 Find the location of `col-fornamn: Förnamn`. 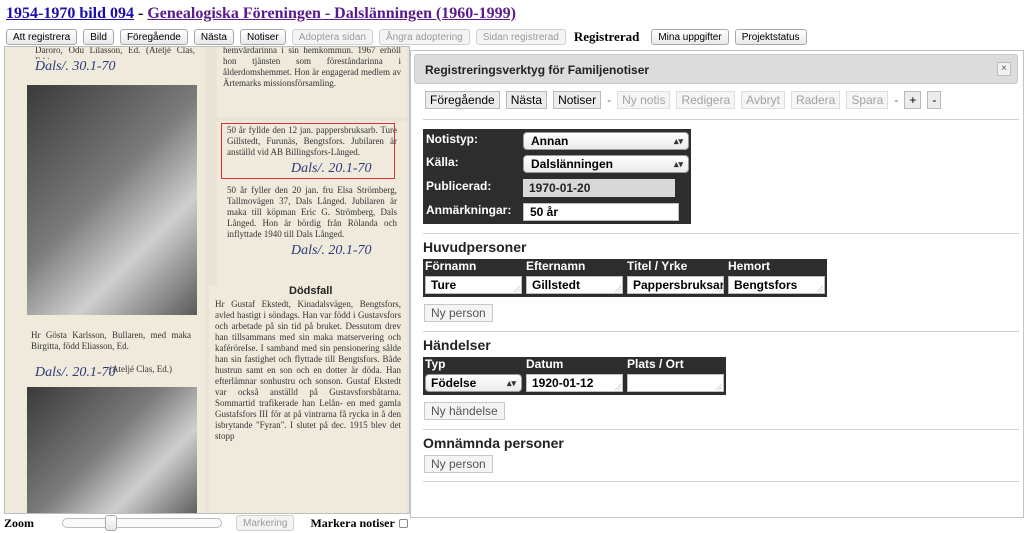

col-fornamn: Förnamn is located at coordinates (451, 266).